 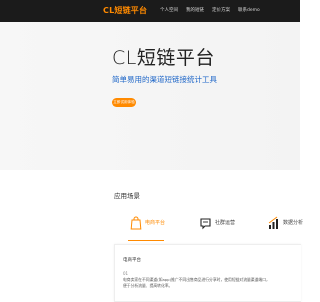 What do you see at coordinates (225, 223) in the screenshot?
I see `tab-community-label: 社群运营` at bounding box center [225, 223].